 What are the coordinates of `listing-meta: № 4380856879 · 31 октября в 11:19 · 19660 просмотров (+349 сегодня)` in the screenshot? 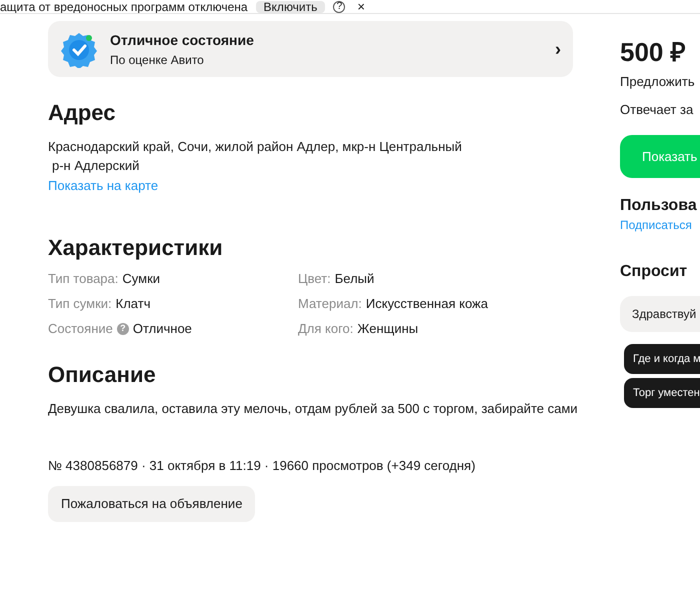 It's located at (262, 466).